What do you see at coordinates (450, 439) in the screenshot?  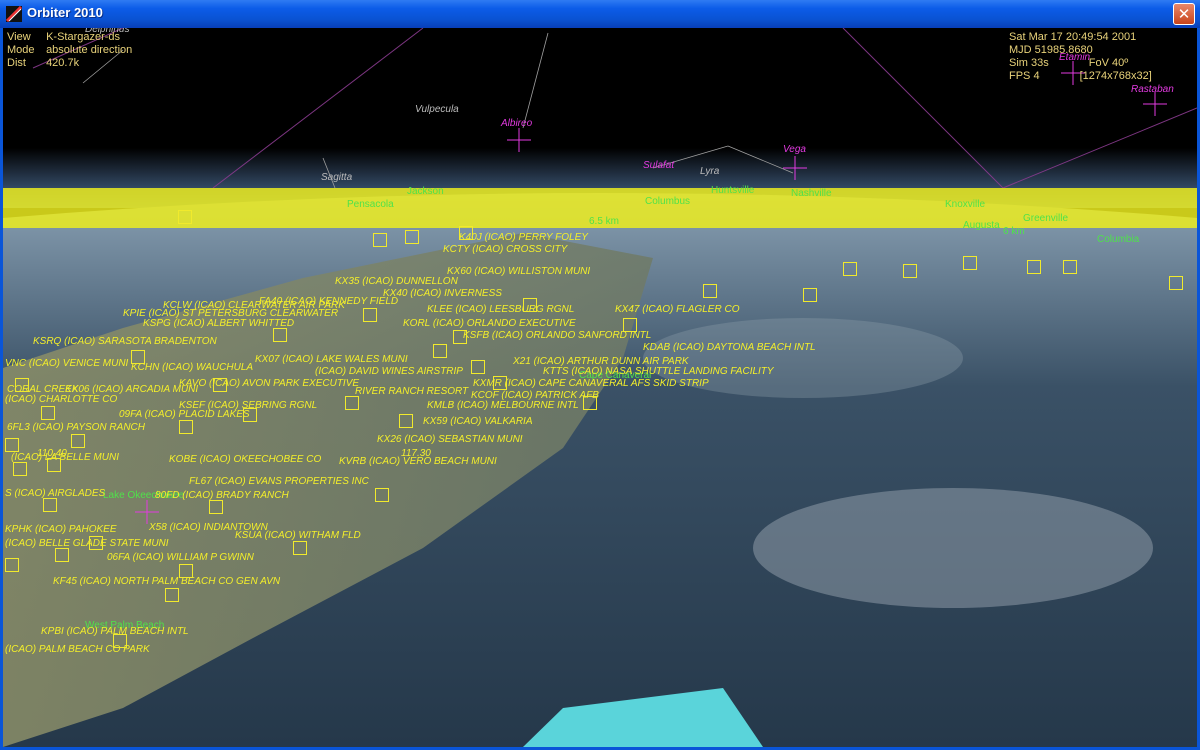 I see `airport-label: KX26 (ICAO) SEBASTIAN MUNI` at bounding box center [450, 439].